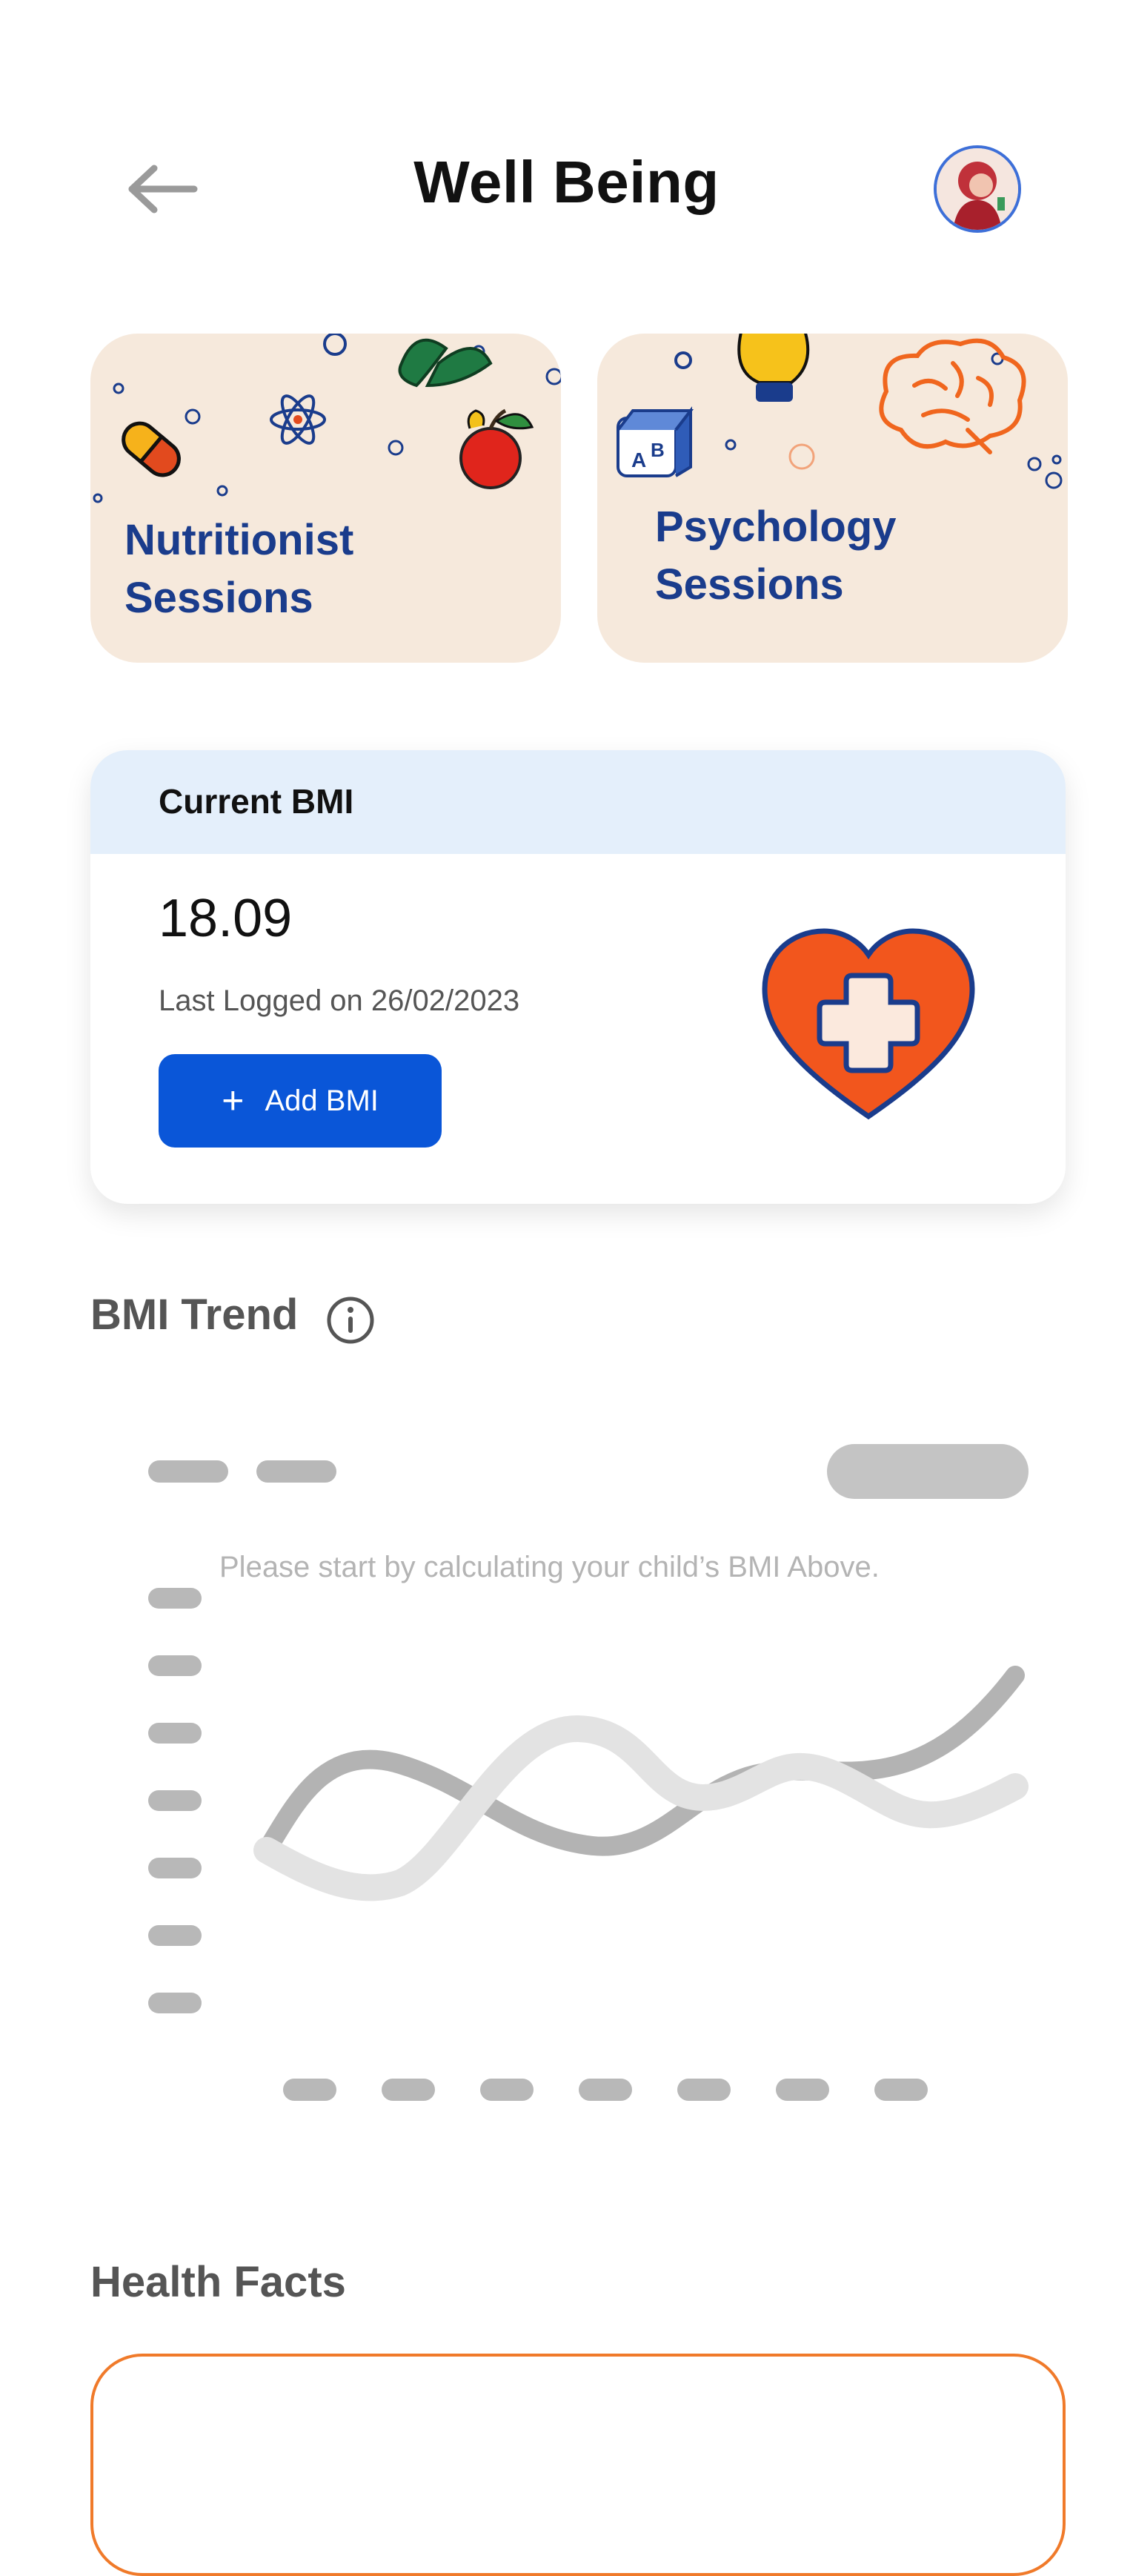 The width and height of the screenshot is (1133, 2576). Describe the element at coordinates (605, 2090) in the screenshot. I see `x-axis-skeleton` at that location.